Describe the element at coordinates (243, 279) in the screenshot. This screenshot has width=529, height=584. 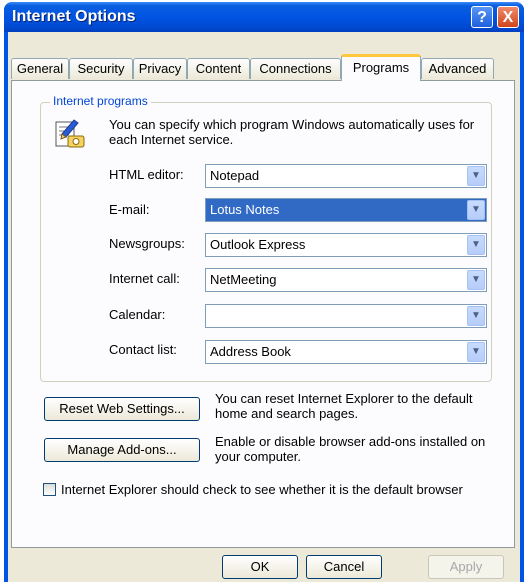
I see `internet-call-value: NetMeeting` at that location.